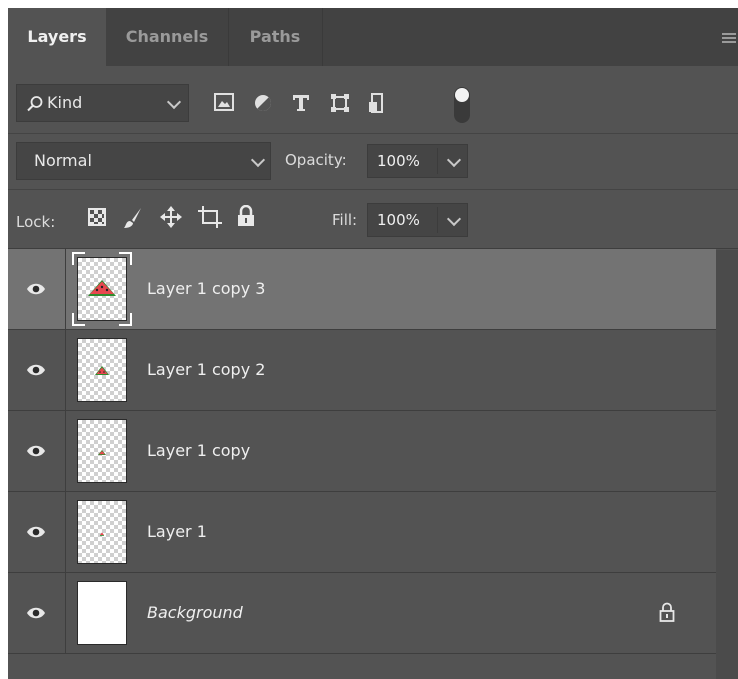 The width and height of the screenshot is (738, 679). I want to click on lock-artboard-icon, so click(210, 217).